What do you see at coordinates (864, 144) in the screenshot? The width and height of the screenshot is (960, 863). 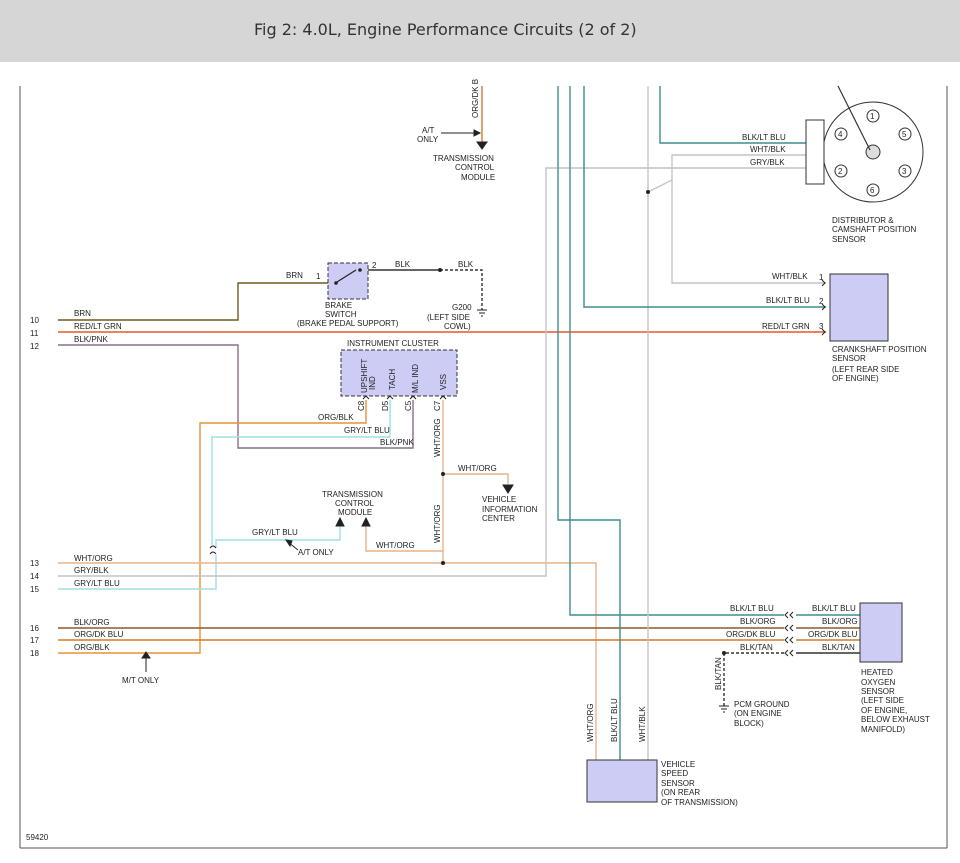 I see `distributor-camshaft-sensor` at bounding box center [864, 144].